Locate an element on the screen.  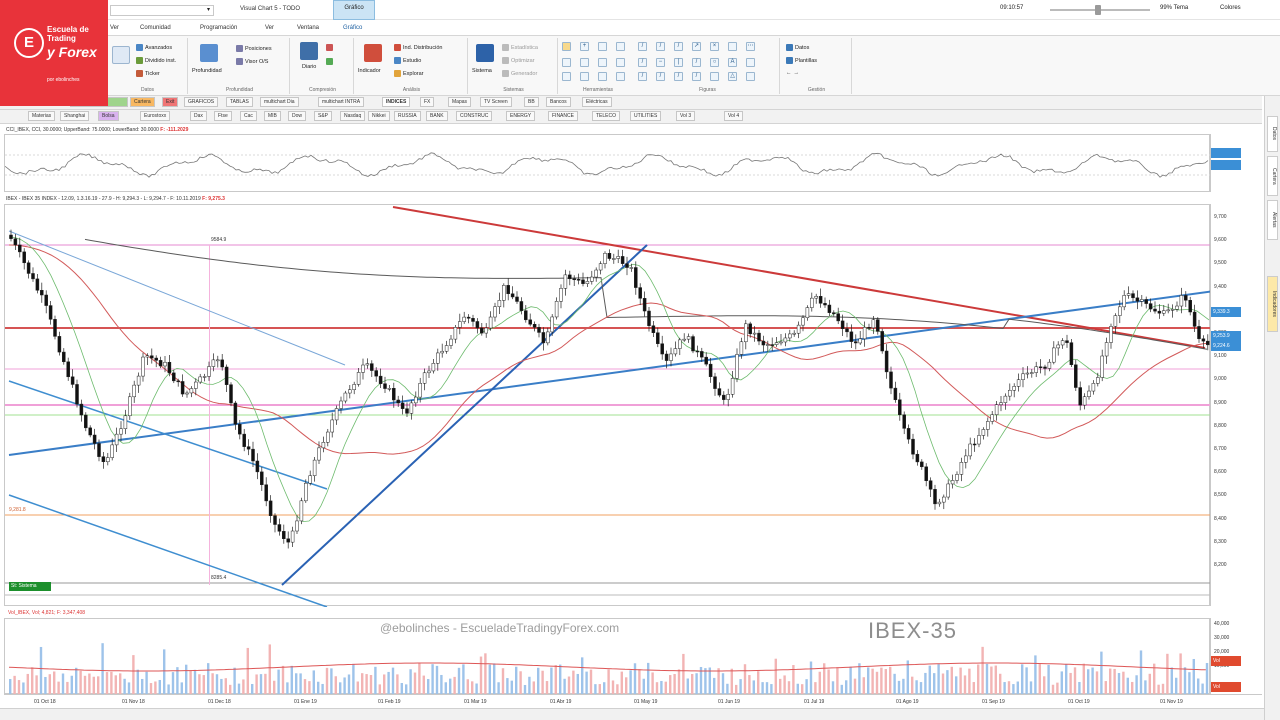
indicador-button: Indicador is located at coordinates (369, 71).